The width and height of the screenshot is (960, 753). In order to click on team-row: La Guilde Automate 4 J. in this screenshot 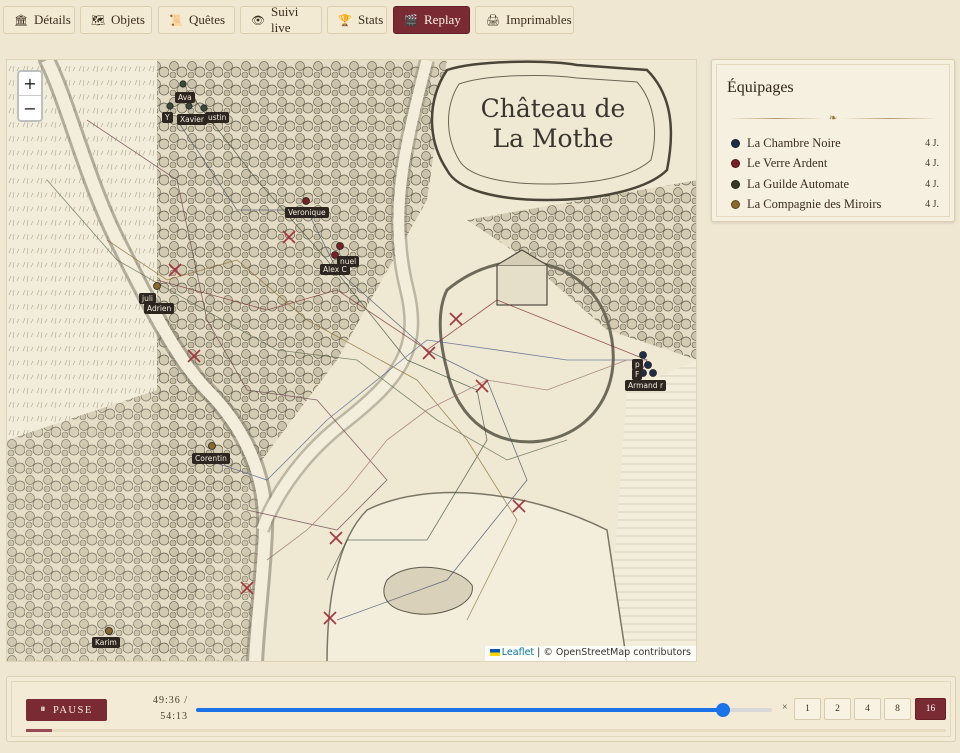, I will do `click(835, 184)`.